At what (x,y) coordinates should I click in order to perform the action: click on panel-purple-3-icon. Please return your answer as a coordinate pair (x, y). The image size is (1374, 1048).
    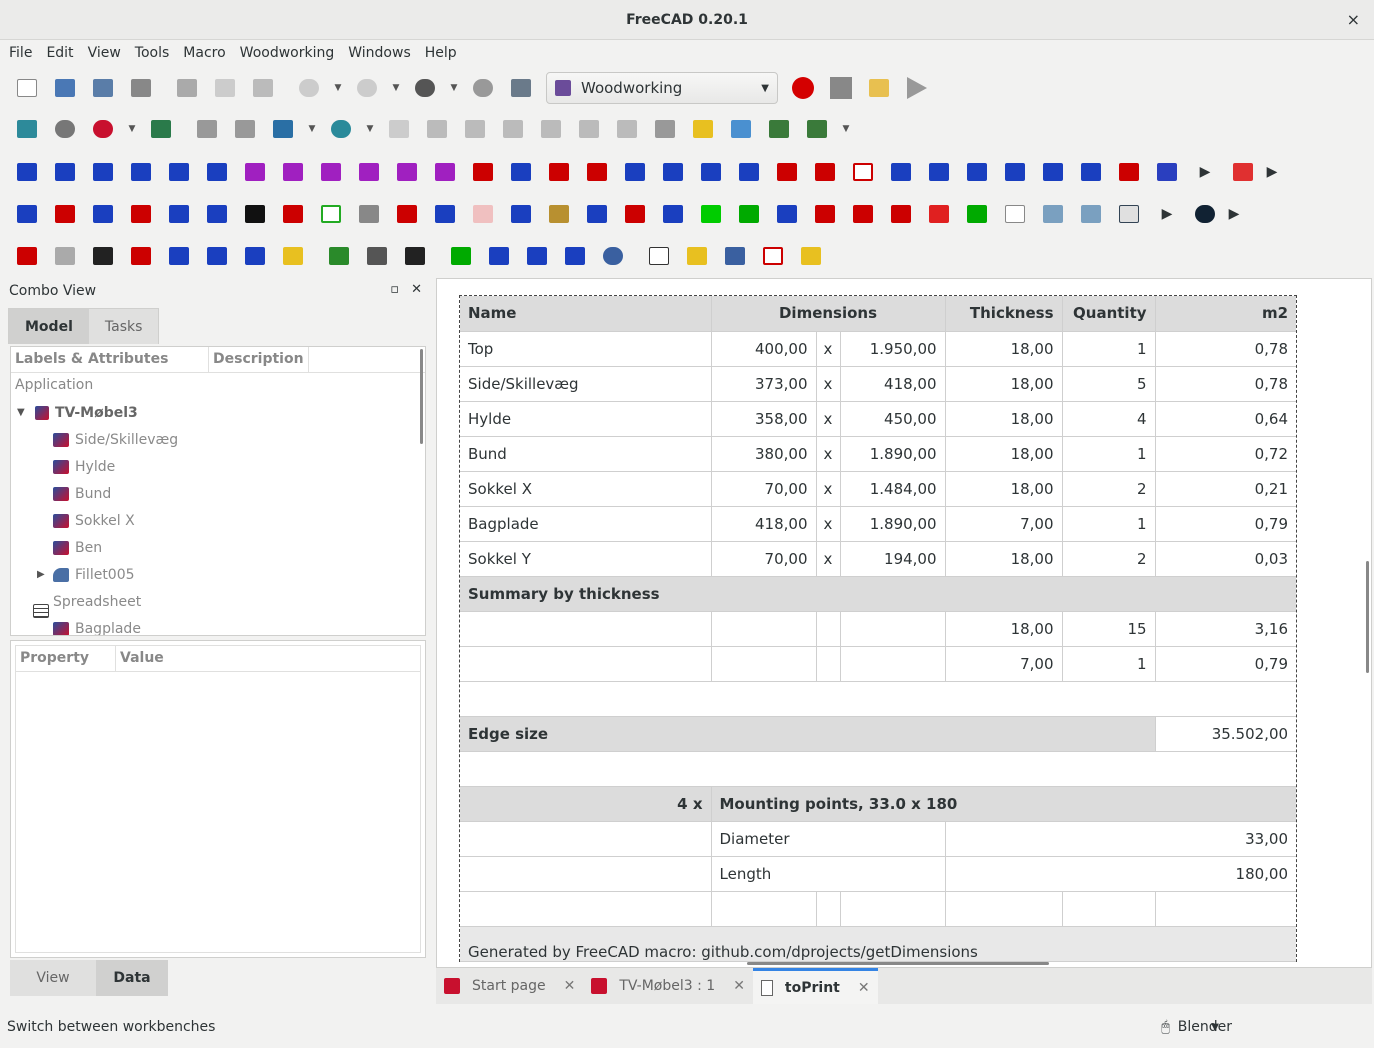
    Looking at the image, I should click on (331, 172).